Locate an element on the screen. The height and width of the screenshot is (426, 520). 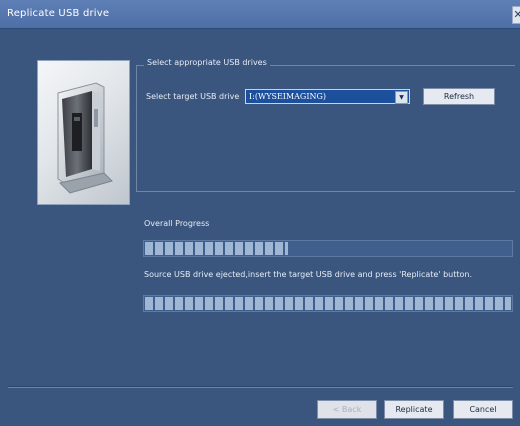
target-drive-label: Select target USB drive is located at coordinates (193, 96).